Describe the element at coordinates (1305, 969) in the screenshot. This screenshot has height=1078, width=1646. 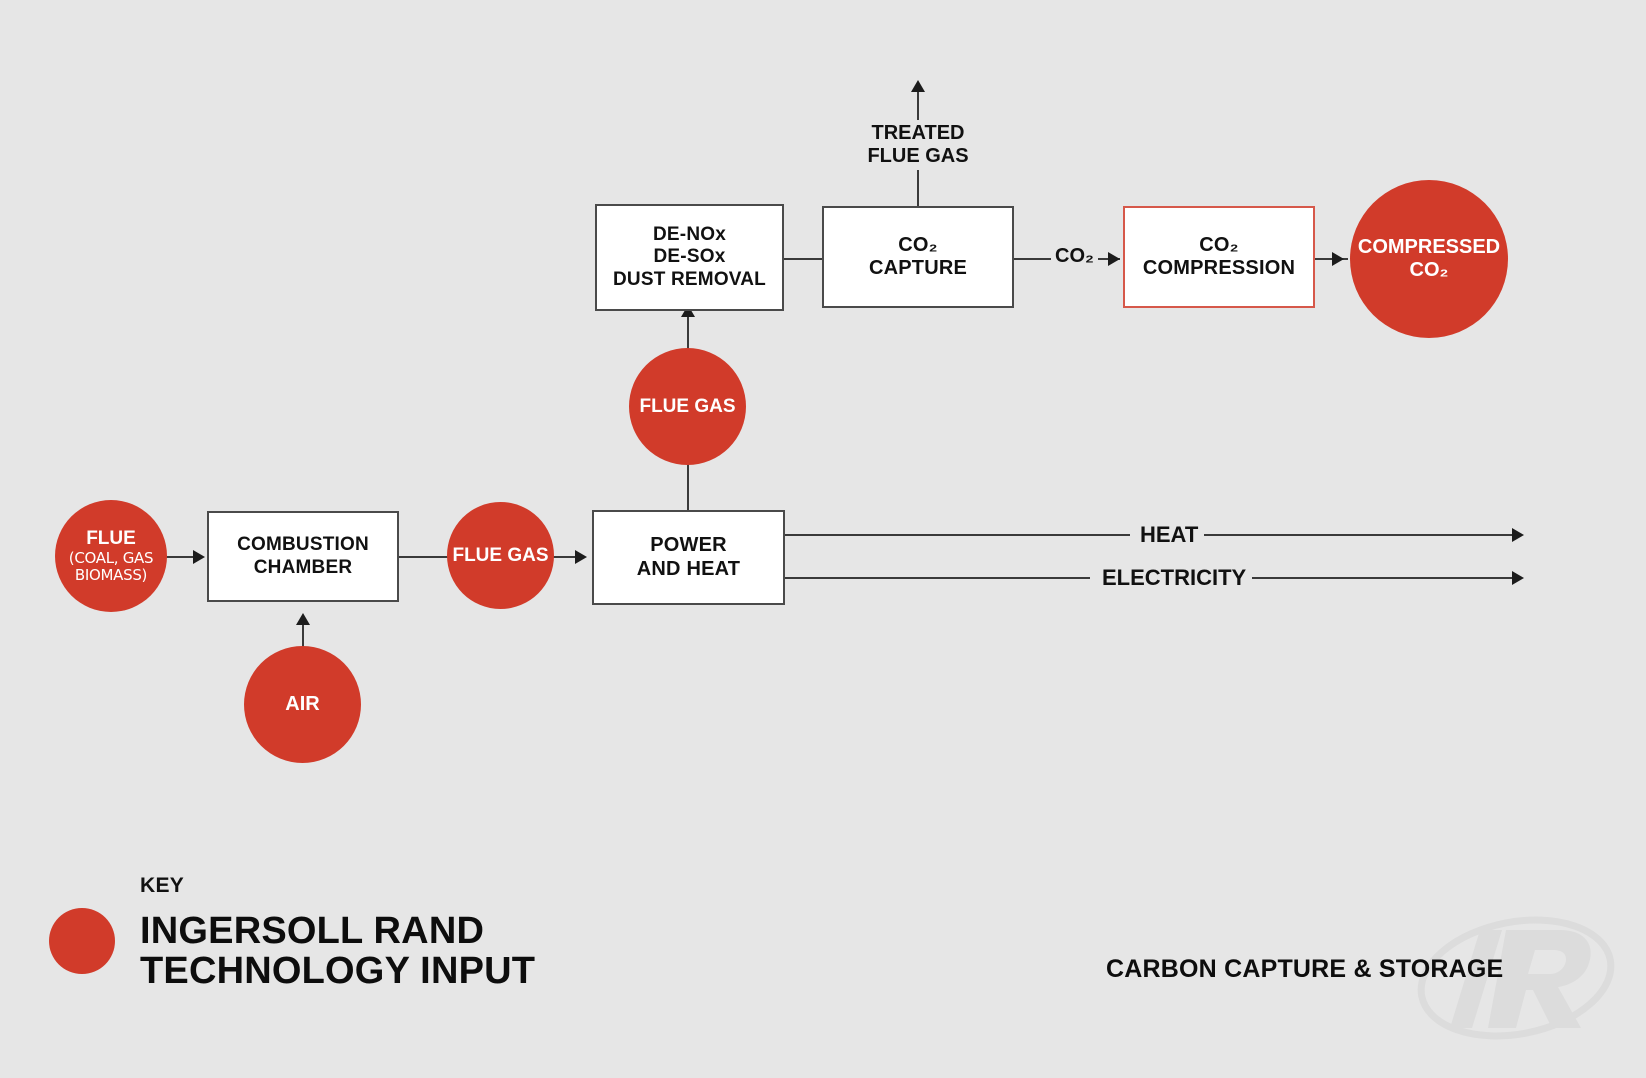
I see `footer-title: CARBON CAPTURE & STORAGE` at that location.